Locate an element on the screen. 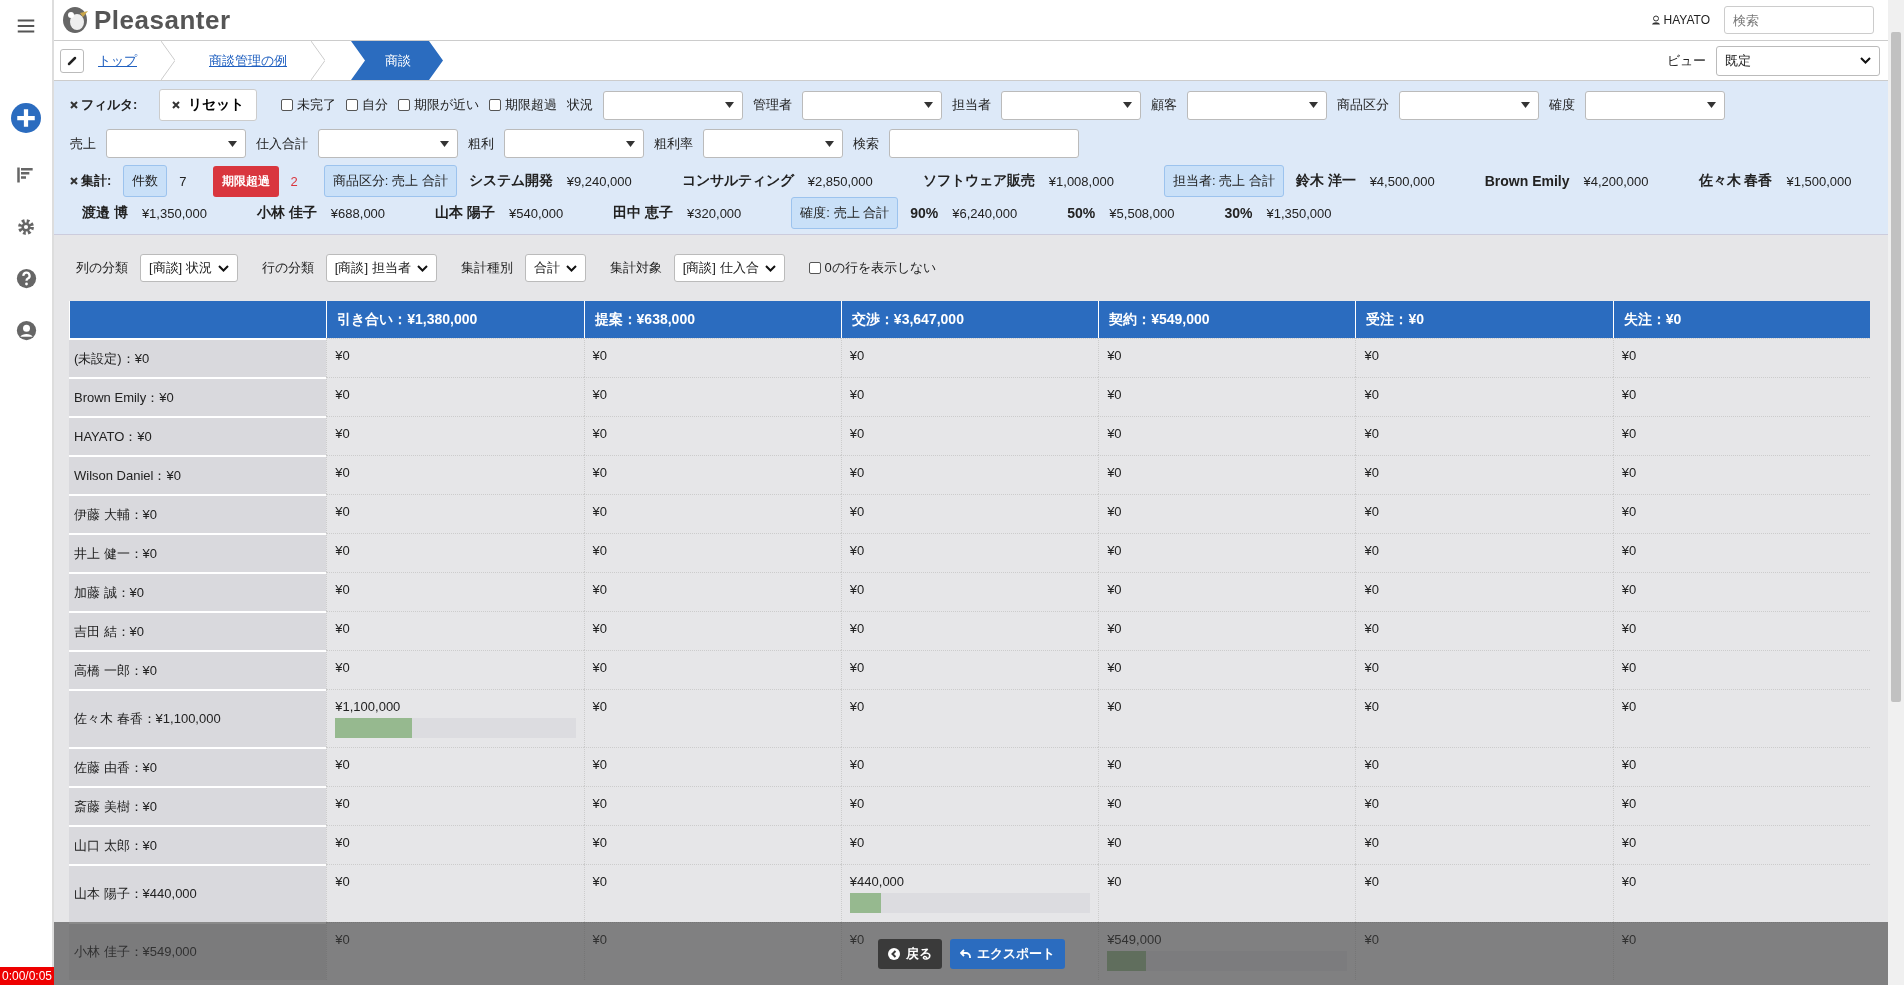 Image resolution: width=1904 pixels, height=985 pixels. help-icon is located at coordinates (26, 278).